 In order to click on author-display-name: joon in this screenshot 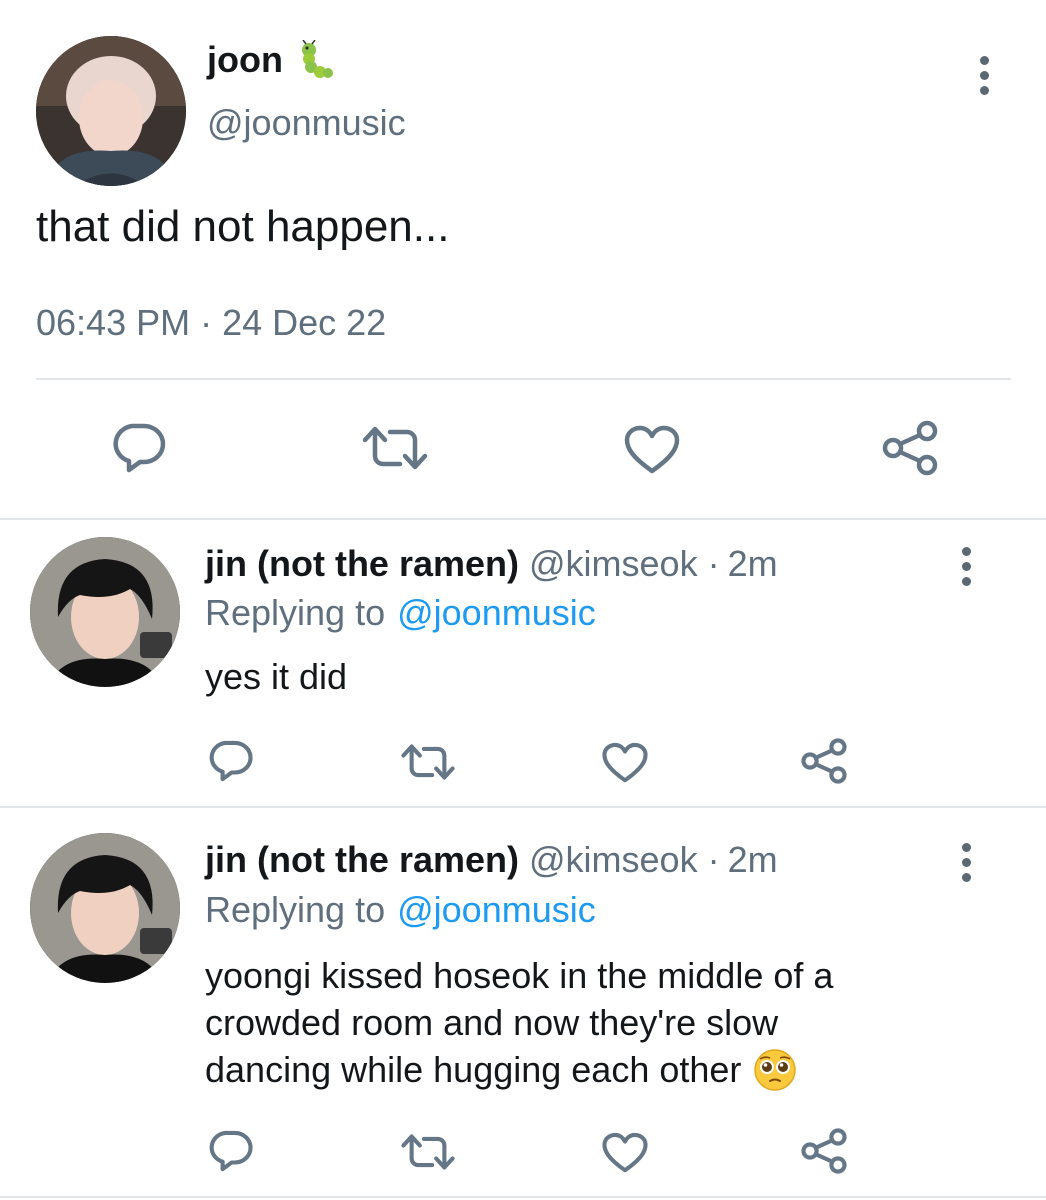, I will do `click(245, 60)`.